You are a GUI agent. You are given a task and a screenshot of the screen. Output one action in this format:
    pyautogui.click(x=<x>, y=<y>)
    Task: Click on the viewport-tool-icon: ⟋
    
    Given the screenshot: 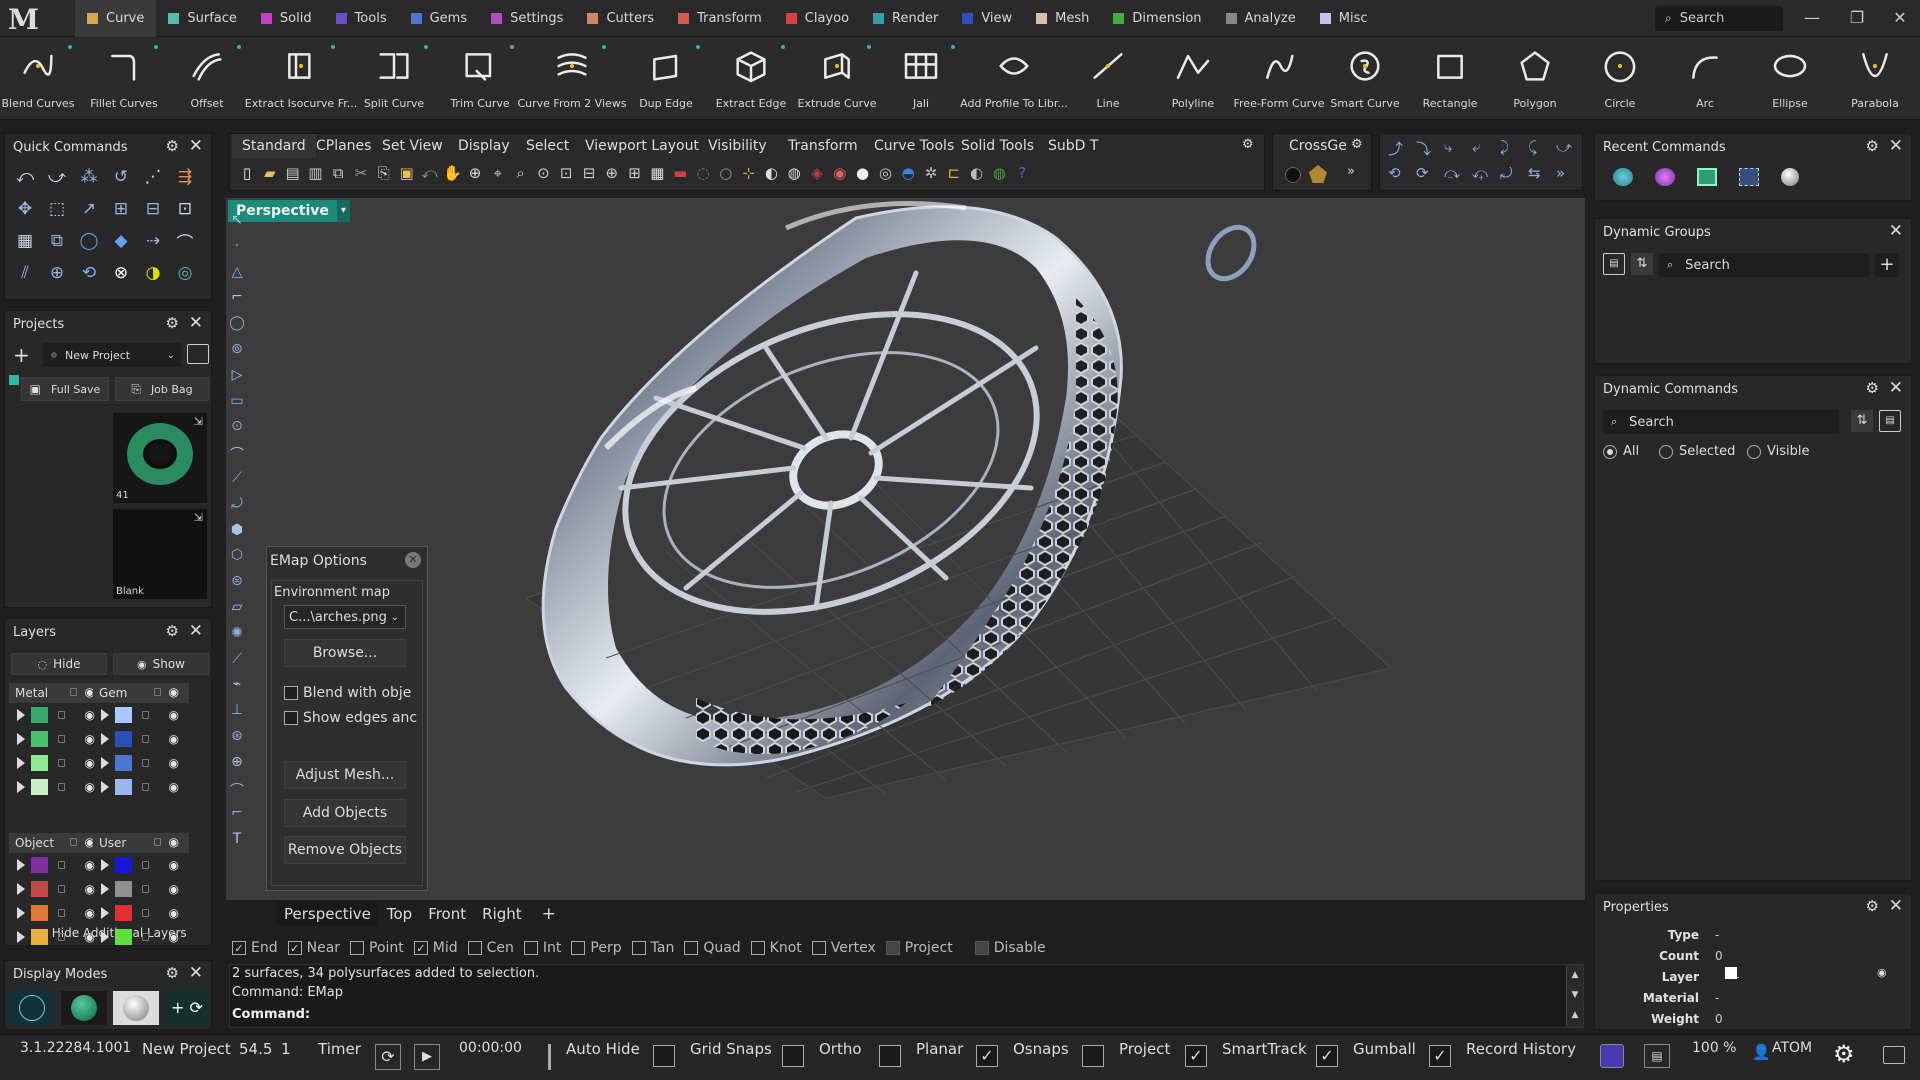 What is the action you would take?
    pyautogui.click(x=237, y=480)
    